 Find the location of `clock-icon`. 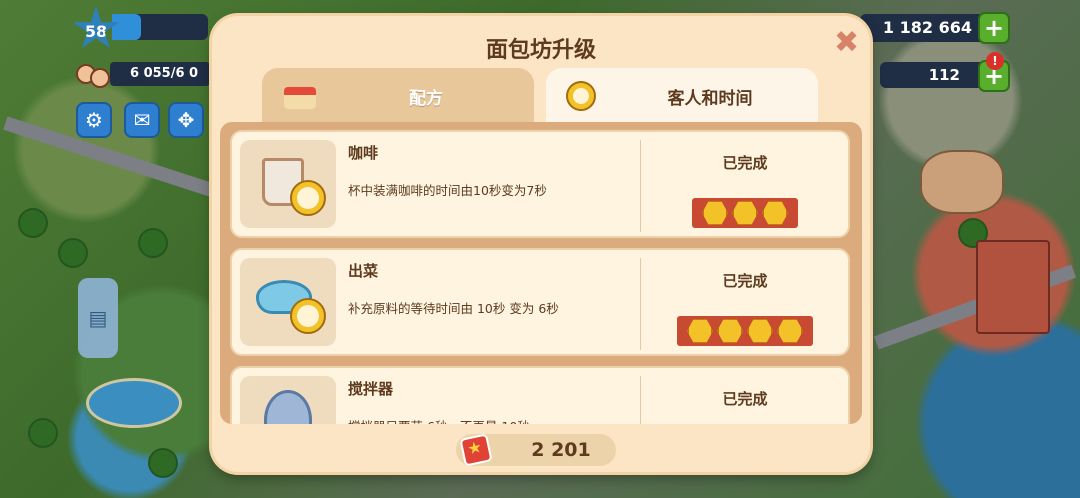

clock-icon is located at coordinates (583, 96).